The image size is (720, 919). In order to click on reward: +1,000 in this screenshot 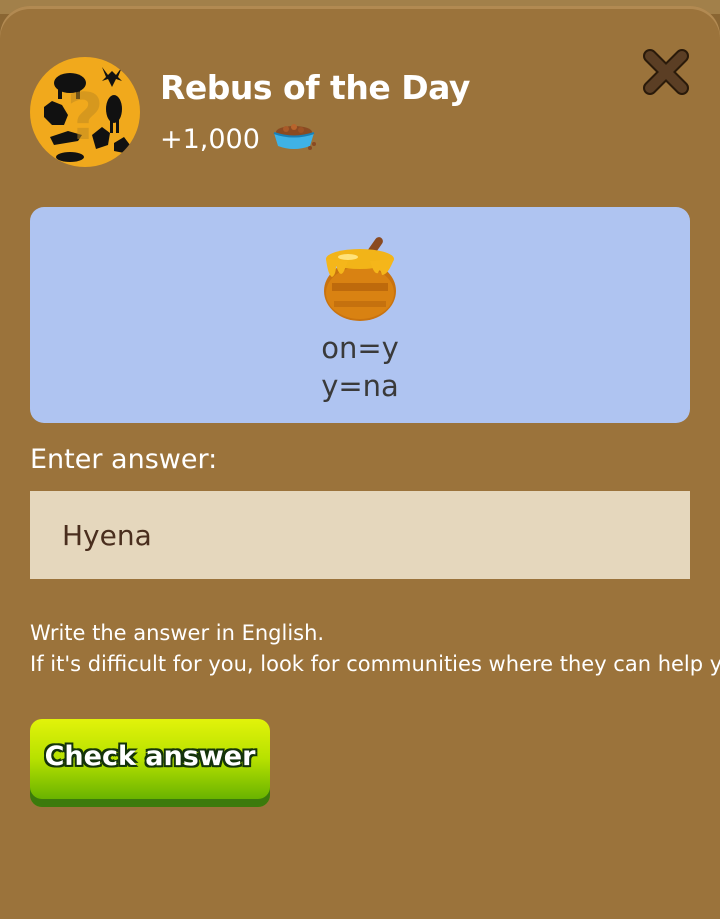, I will do `click(239, 139)`.